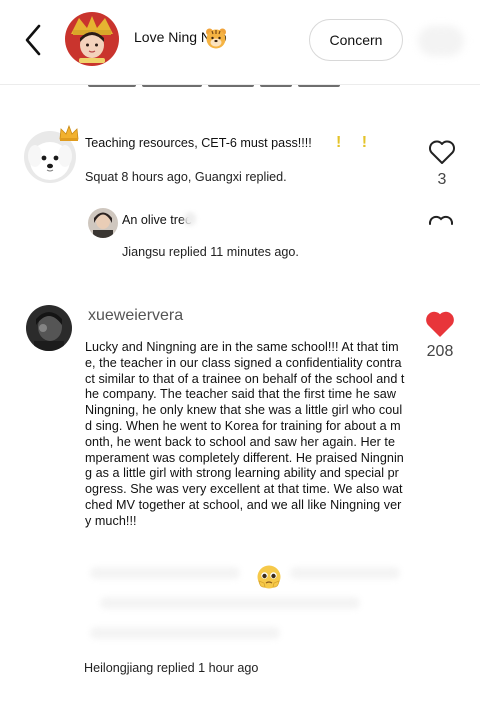 The height and width of the screenshot is (721, 480). What do you see at coordinates (157, 220) in the screenshot?
I see `reply-username: An olive tree` at bounding box center [157, 220].